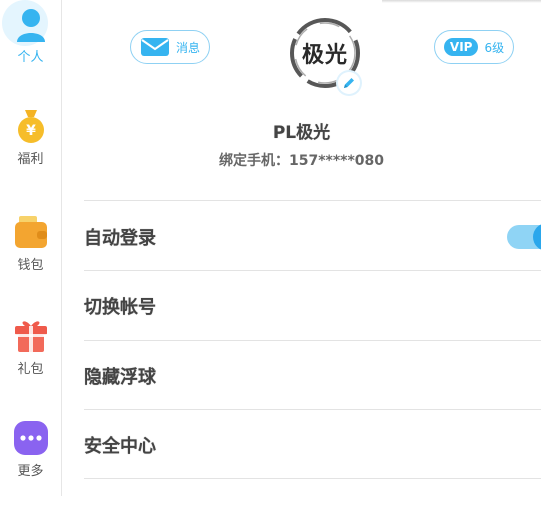 Image resolution: width=541 pixels, height=510 pixels. I want to click on message-button: 消息, so click(170, 47).